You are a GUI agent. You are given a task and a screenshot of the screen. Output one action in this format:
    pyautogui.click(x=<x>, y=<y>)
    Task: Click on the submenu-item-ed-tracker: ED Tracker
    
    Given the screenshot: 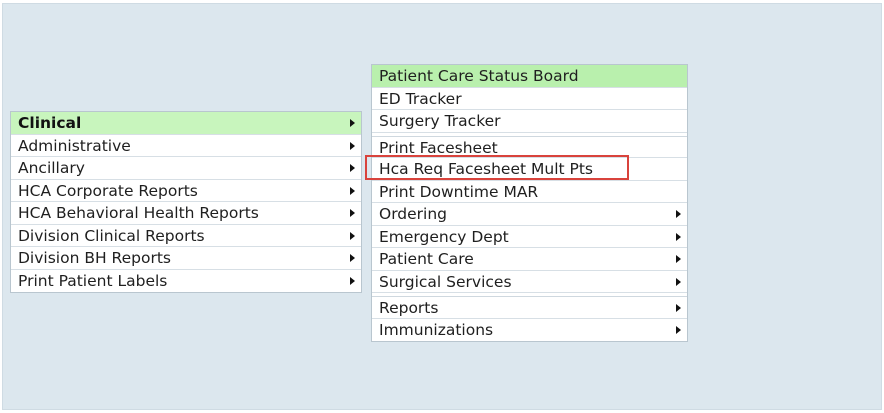 What is the action you would take?
    pyautogui.click(x=529, y=99)
    